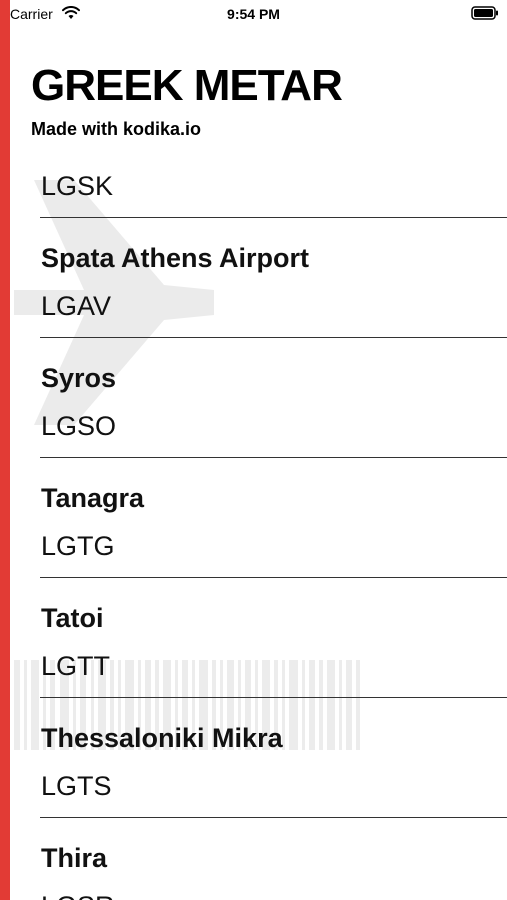  I want to click on list-item: Thira LGSR, so click(273, 859).